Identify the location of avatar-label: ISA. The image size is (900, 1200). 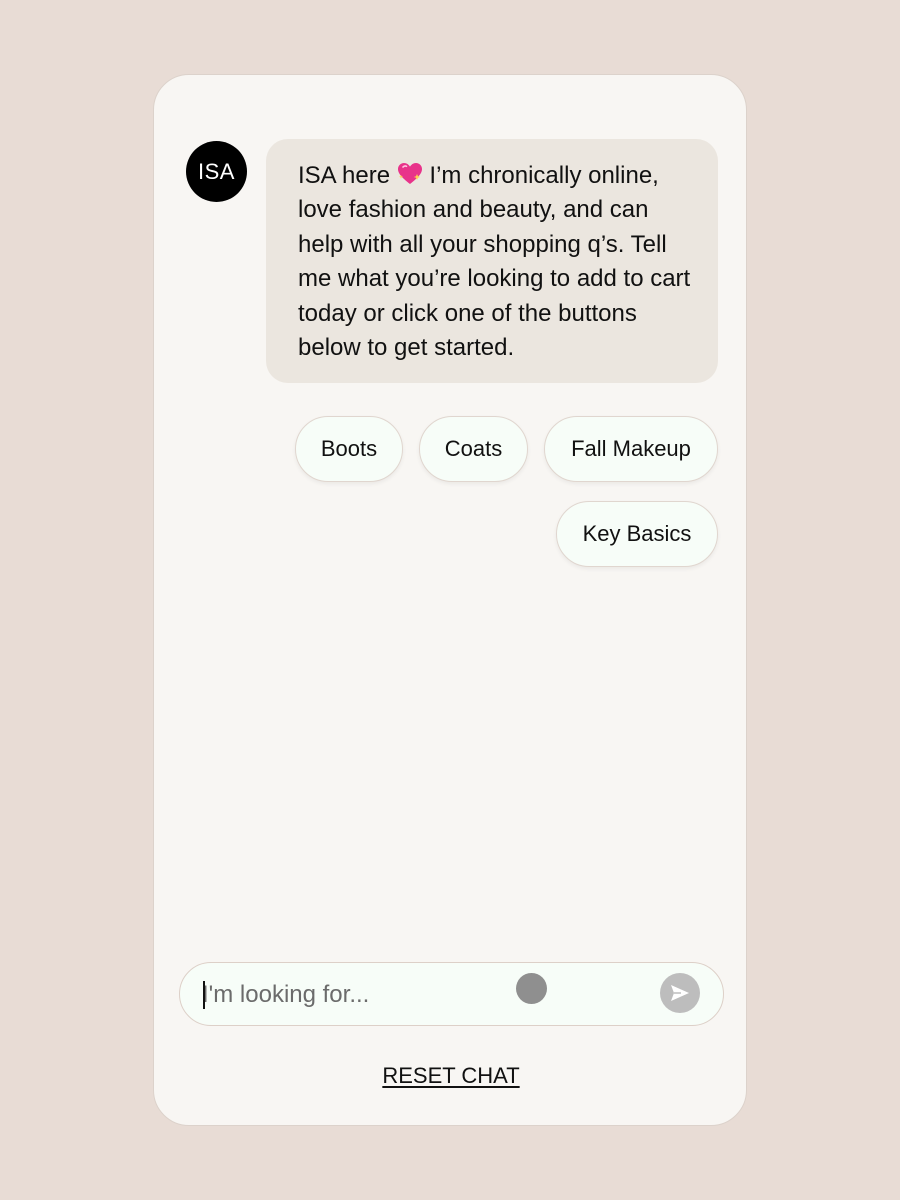
(216, 171).